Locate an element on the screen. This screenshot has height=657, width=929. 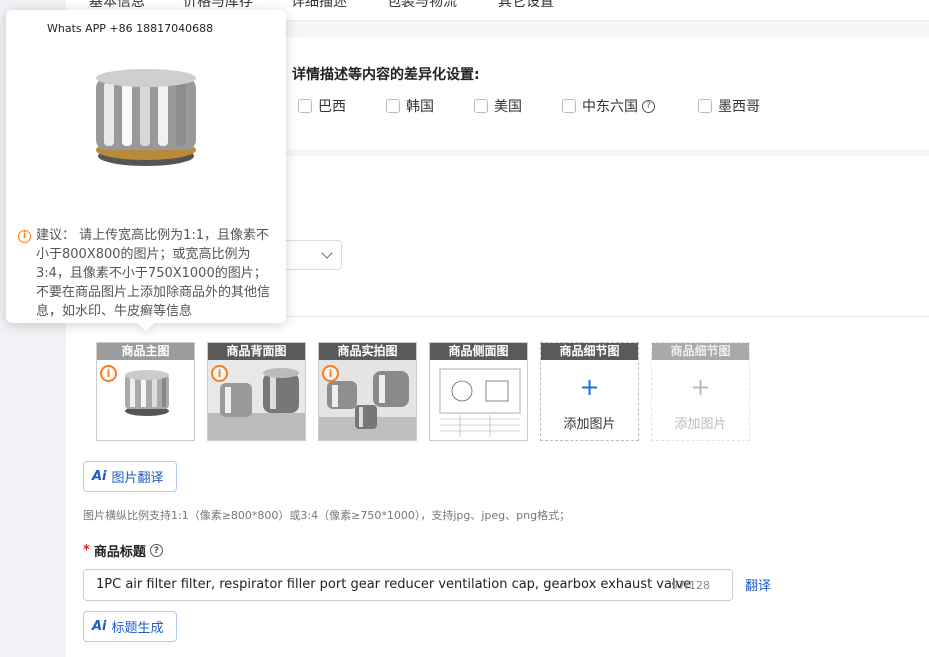
image-slot-real: 商品实拍图 i is located at coordinates (367, 391).